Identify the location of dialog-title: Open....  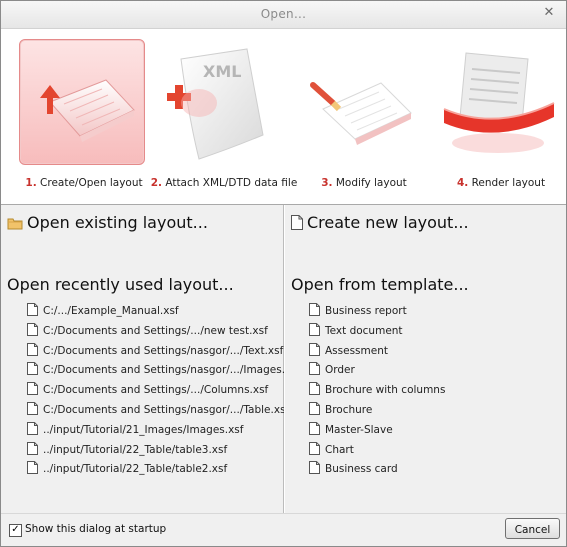
(283, 14).